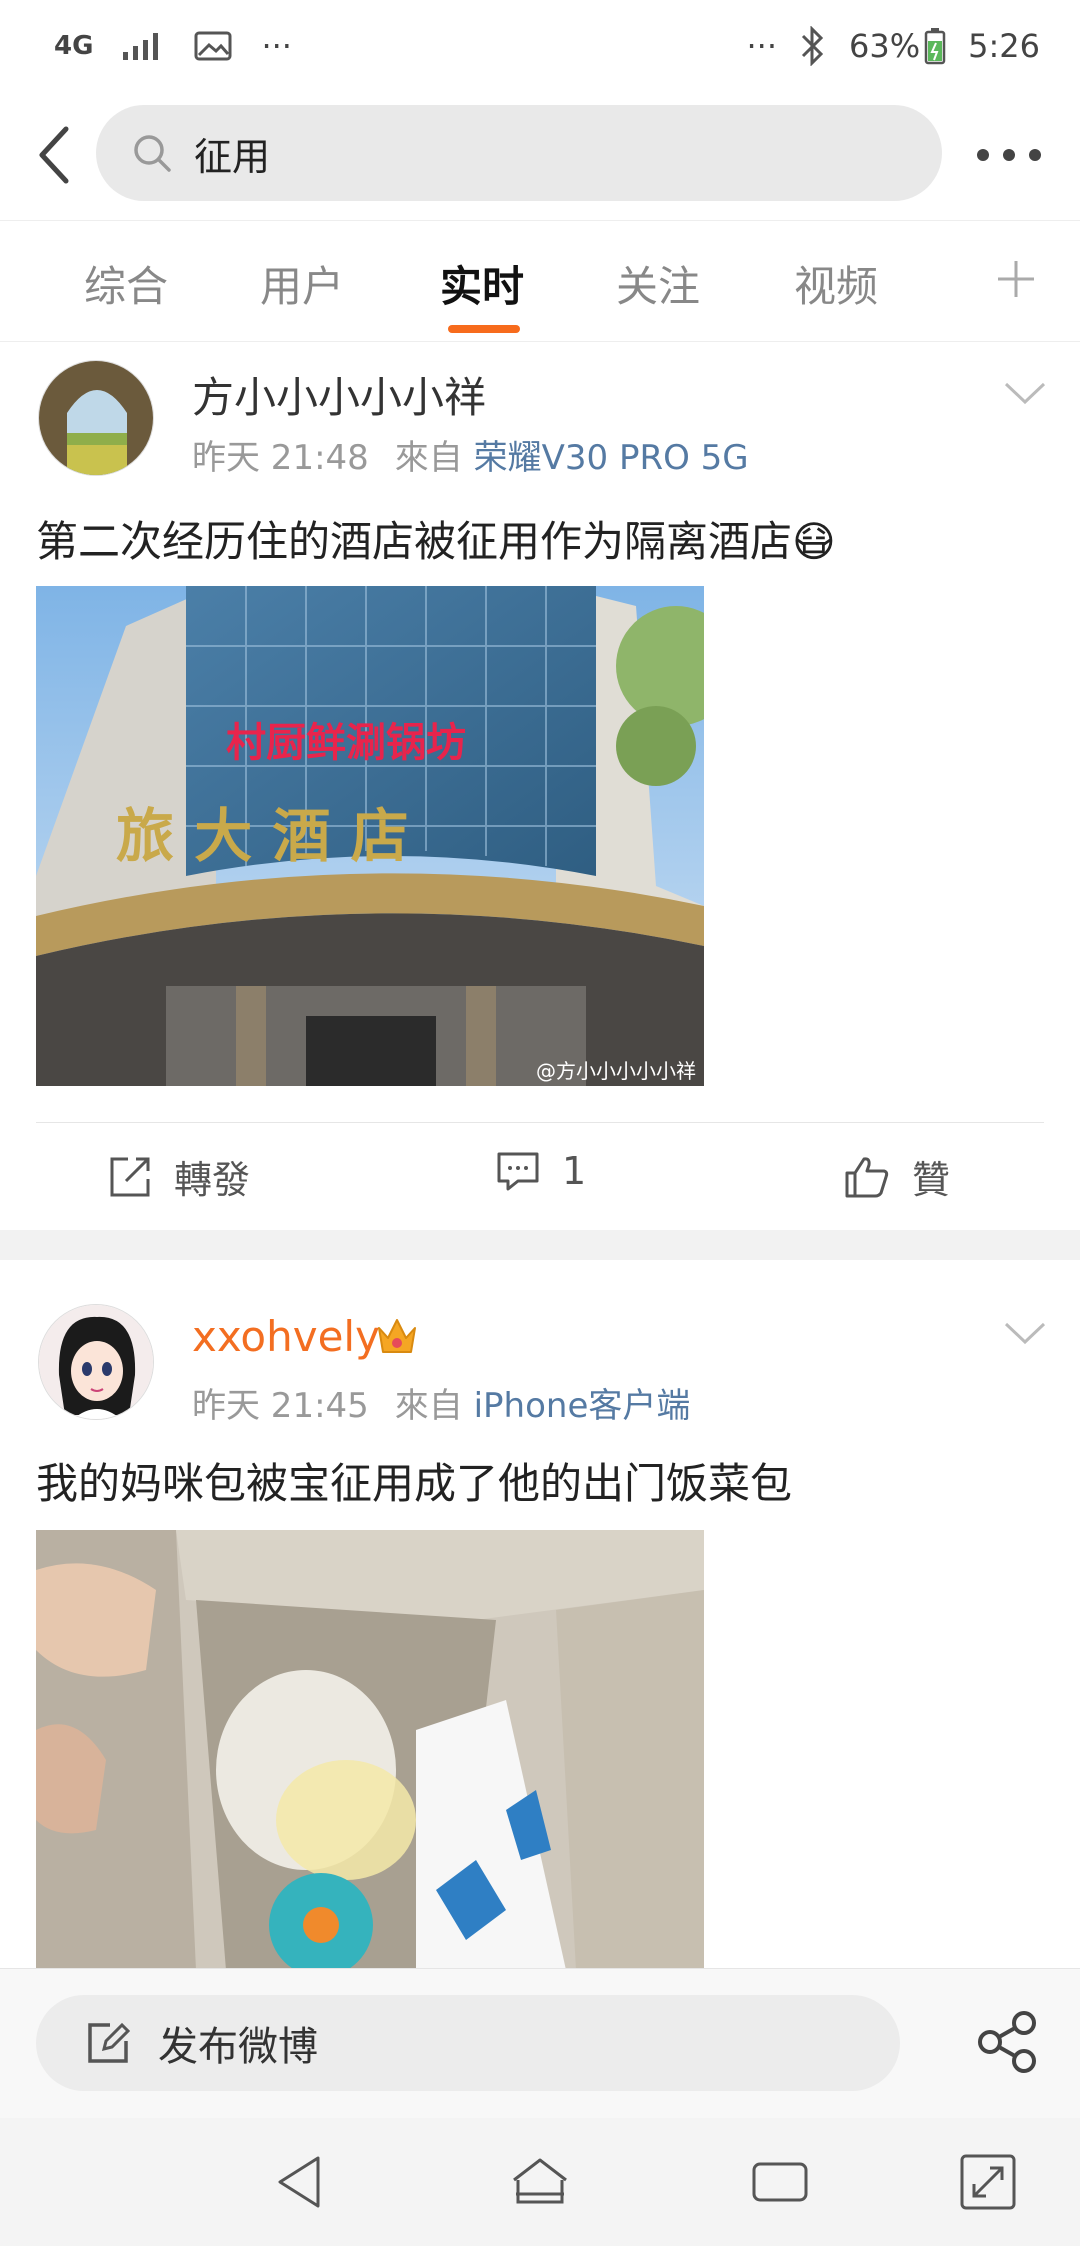 This screenshot has height=2246, width=1080. Describe the element at coordinates (1004, 46) in the screenshot. I see `clock: 5:26` at that location.